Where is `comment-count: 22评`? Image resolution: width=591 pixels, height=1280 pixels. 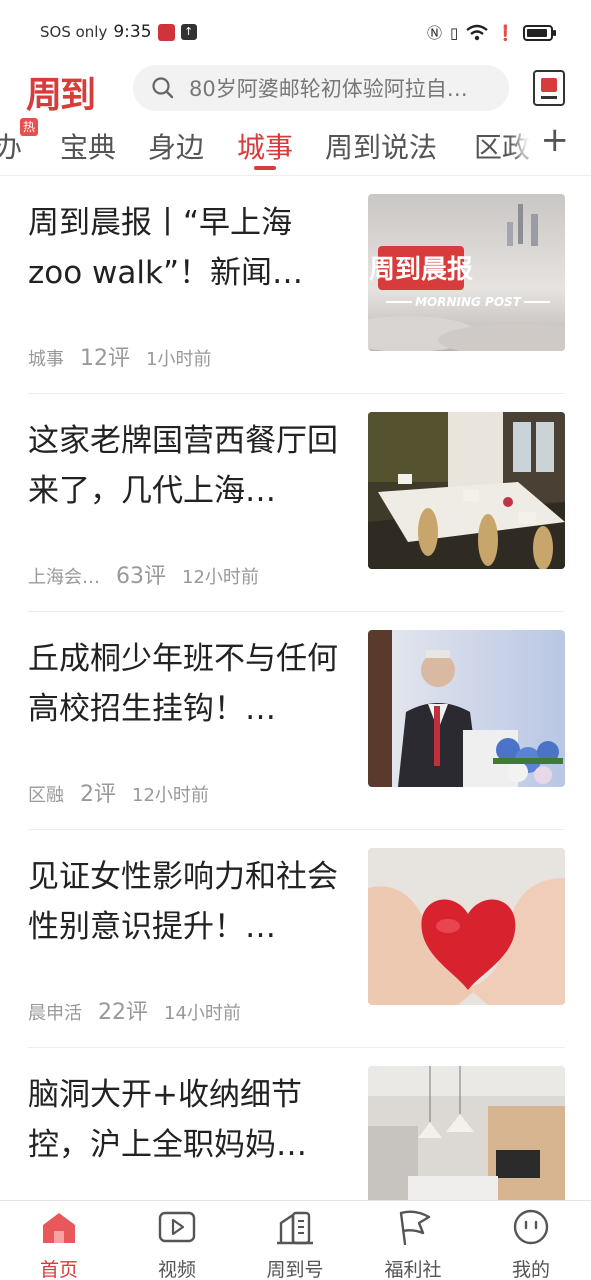
comment-count: 22评 is located at coordinates (123, 1012).